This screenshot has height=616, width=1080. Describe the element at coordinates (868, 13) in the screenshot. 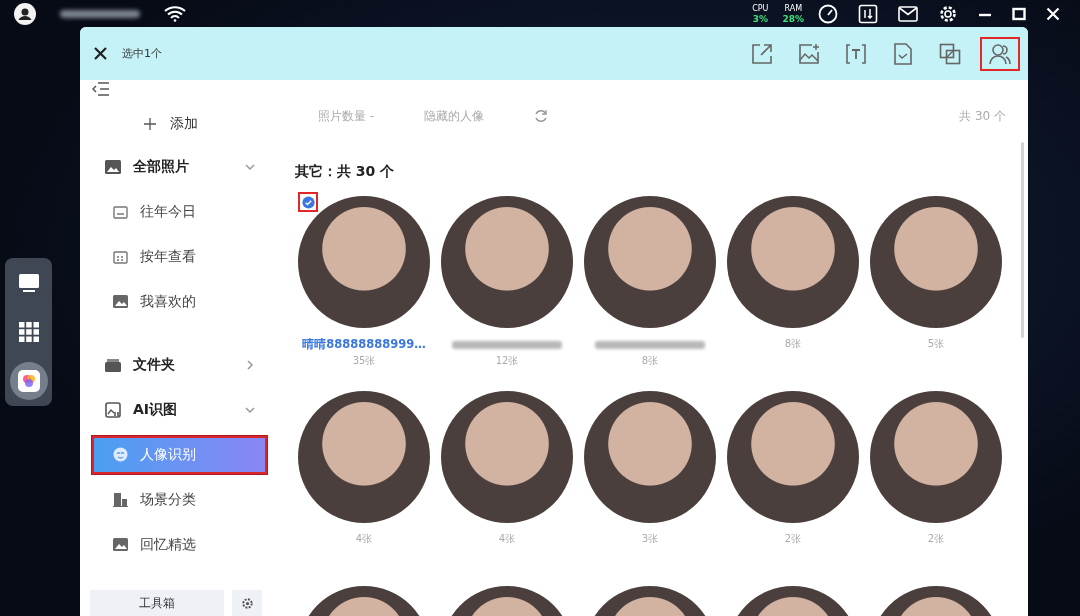

I see `download-box-icon` at that location.